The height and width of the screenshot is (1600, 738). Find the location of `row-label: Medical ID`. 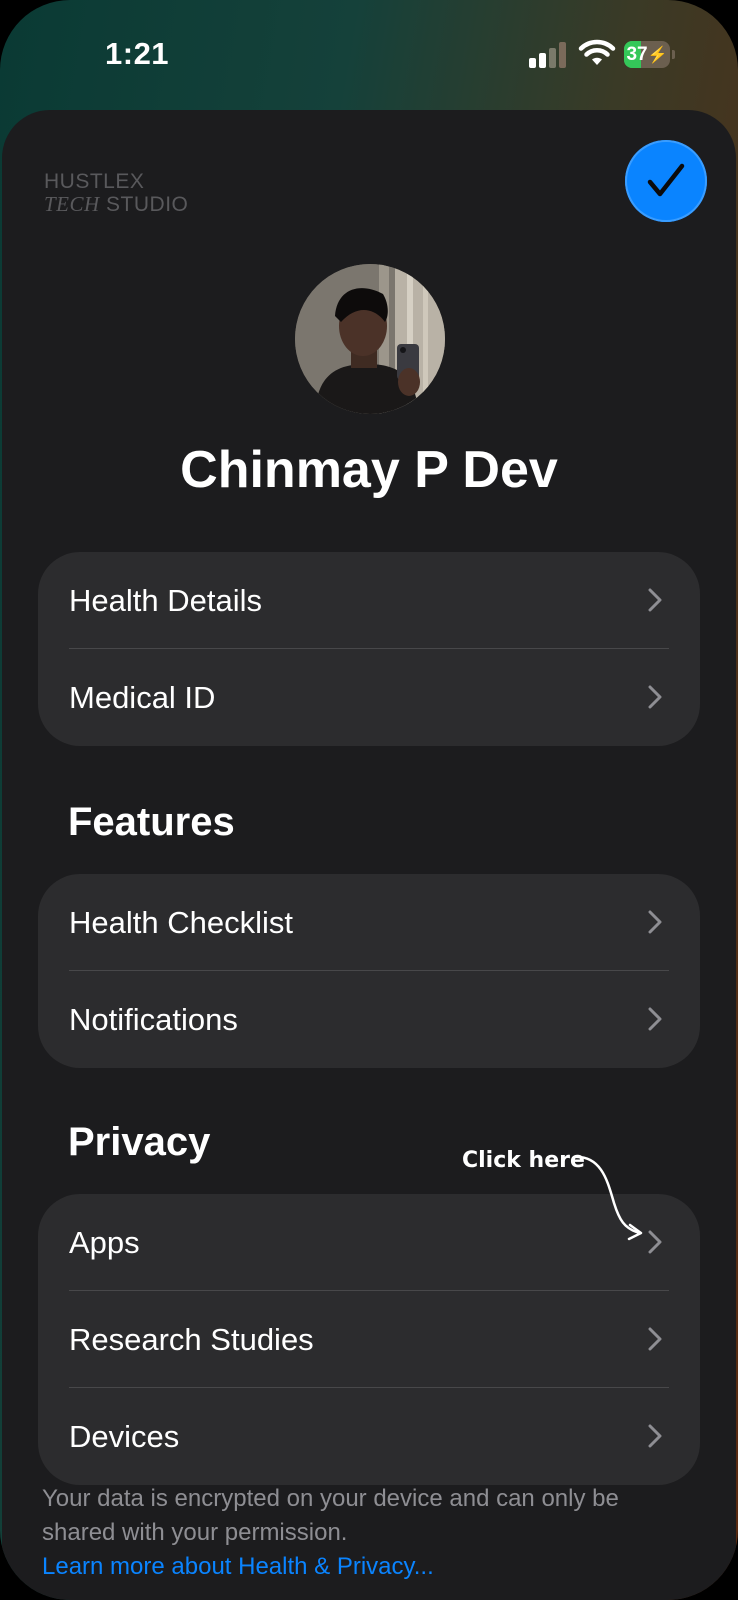

row-label: Medical ID is located at coordinates (142, 697).